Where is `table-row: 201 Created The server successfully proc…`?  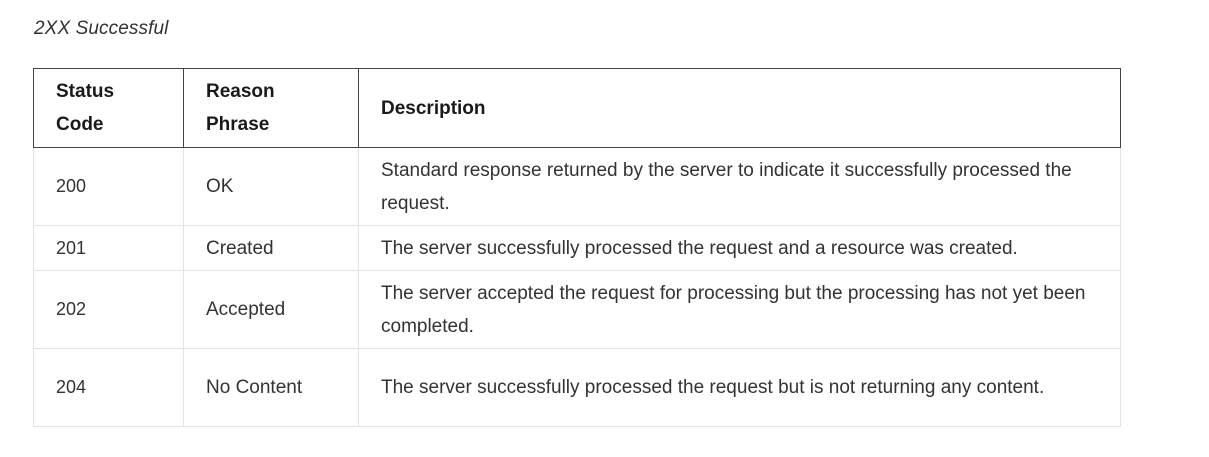 table-row: 201 Created The server successfully proc… is located at coordinates (577, 248).